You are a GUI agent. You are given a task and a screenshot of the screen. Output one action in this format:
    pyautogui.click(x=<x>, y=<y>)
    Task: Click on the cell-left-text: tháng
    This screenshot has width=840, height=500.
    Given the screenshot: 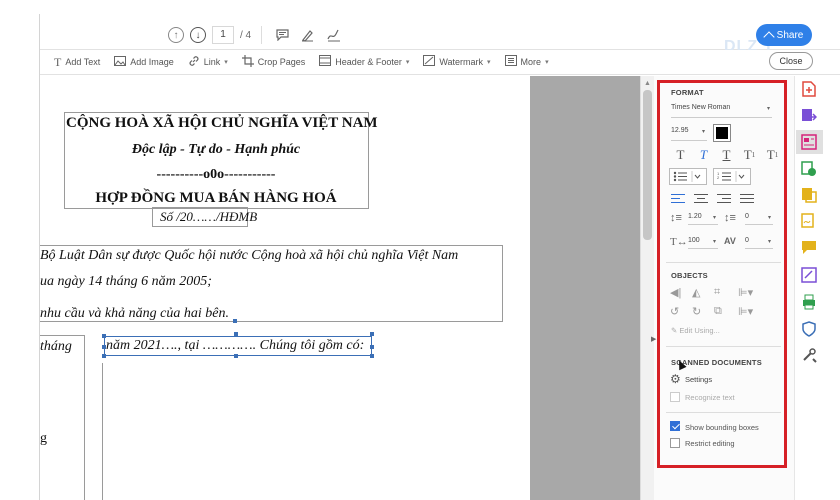 What is the action you would take?
    pyautogui.click(x=56, y=347)
    